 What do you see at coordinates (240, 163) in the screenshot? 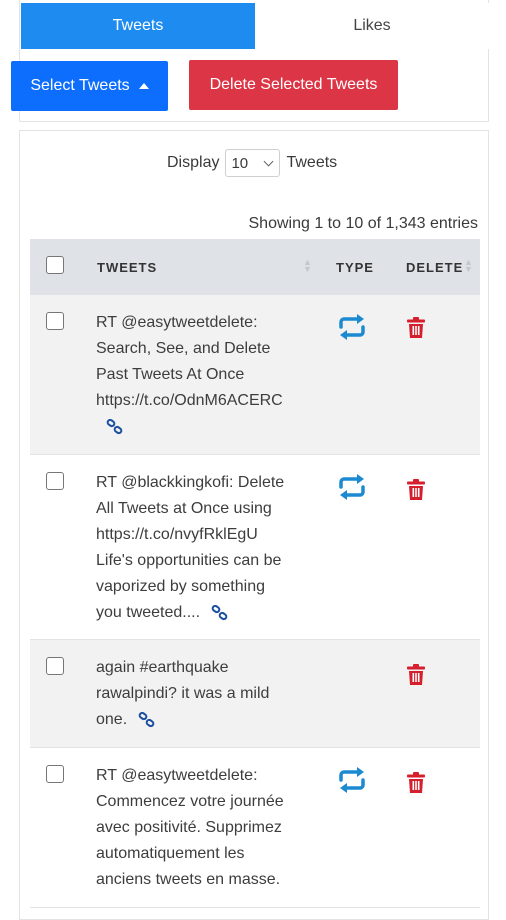
I see `page-length-value: 10` at bounding box center [240, 163].